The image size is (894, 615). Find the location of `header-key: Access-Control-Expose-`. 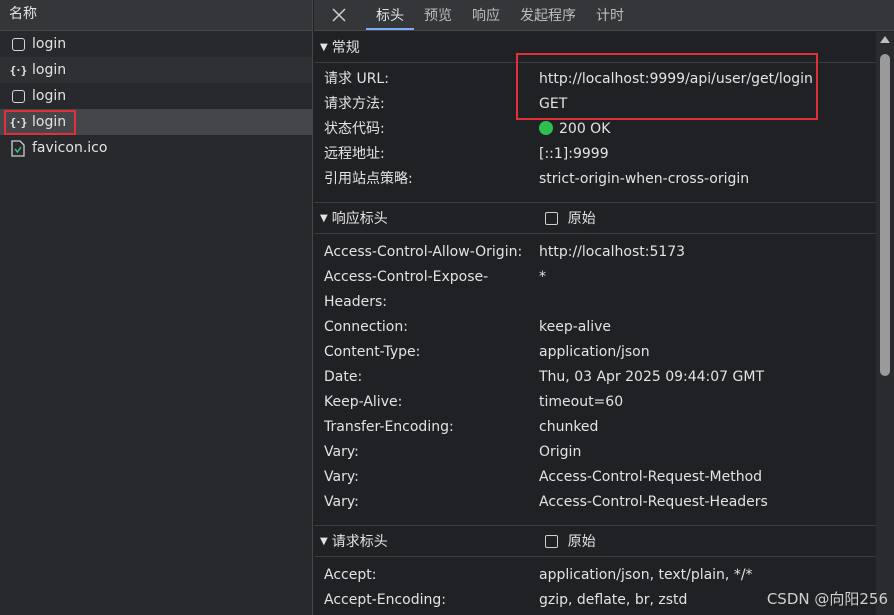

header-key: Access-Control-Expose- is located at coordinates (406, 277).